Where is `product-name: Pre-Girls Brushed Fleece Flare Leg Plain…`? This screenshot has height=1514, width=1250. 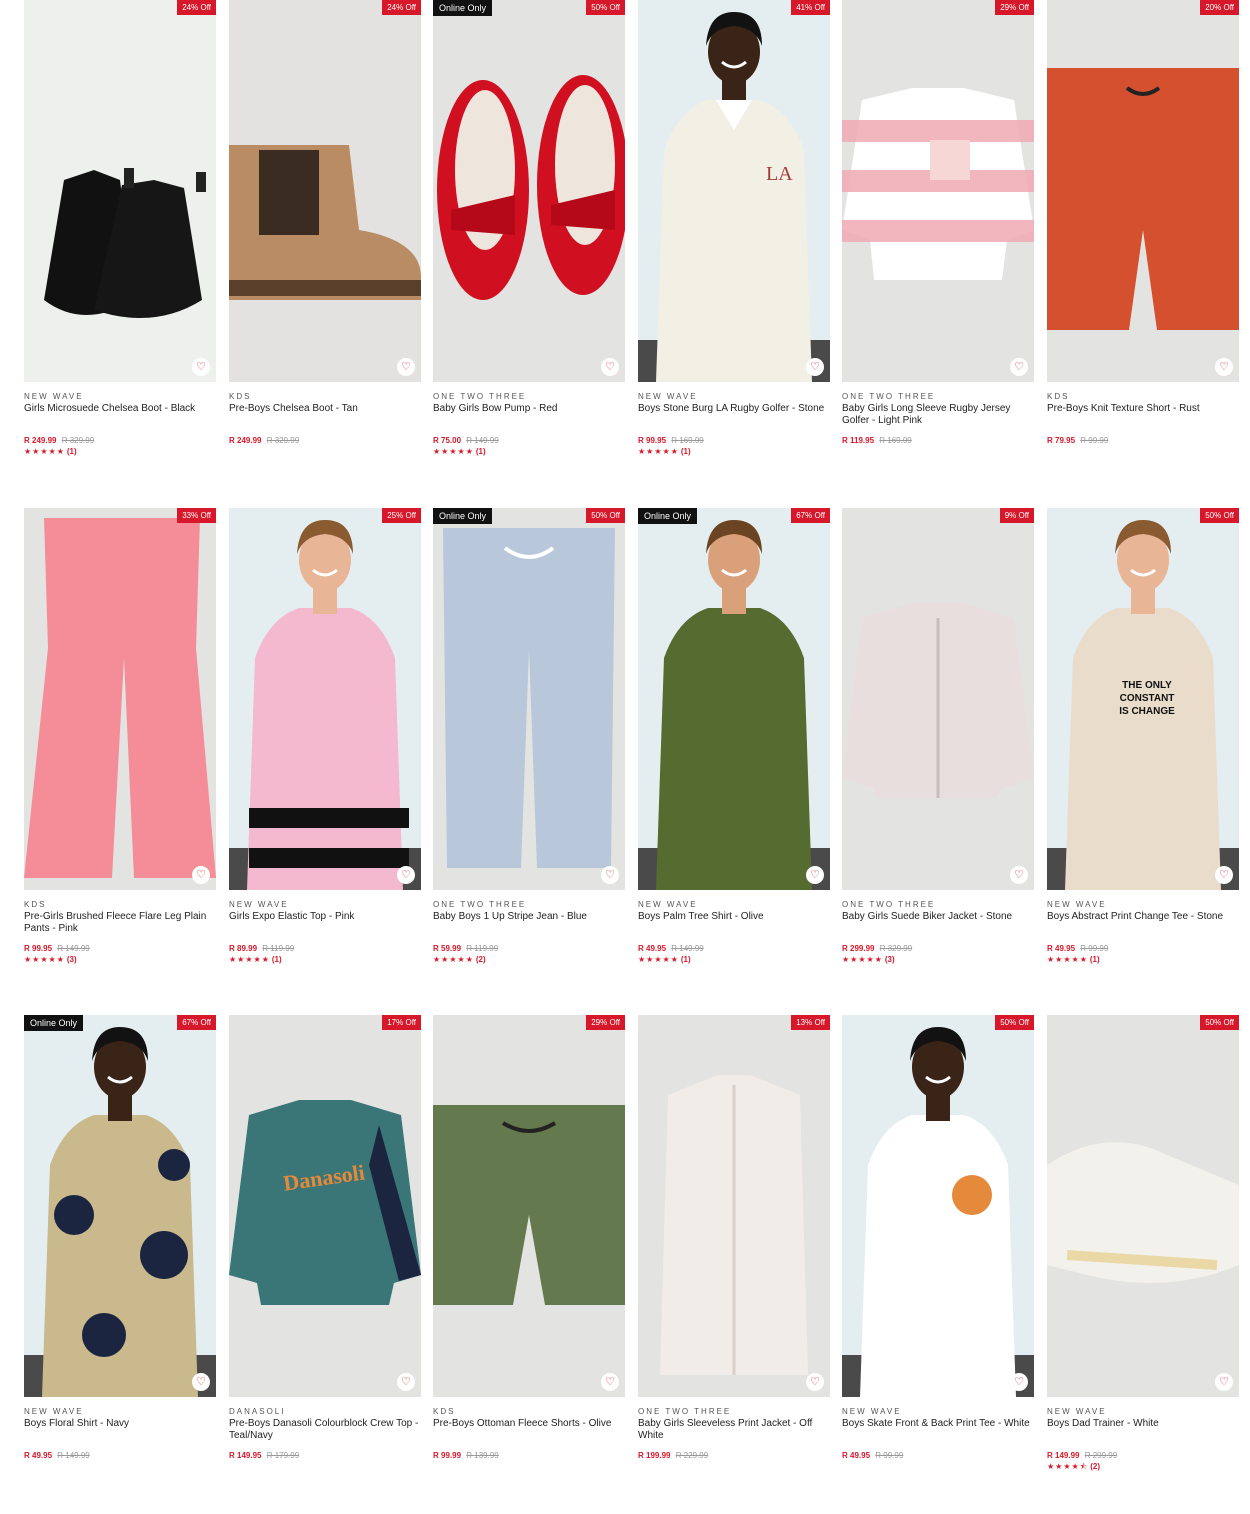 product-name: Pre-Girls Brushed Fleece Flare Leg Plain… is located at coordinates (120, 927).